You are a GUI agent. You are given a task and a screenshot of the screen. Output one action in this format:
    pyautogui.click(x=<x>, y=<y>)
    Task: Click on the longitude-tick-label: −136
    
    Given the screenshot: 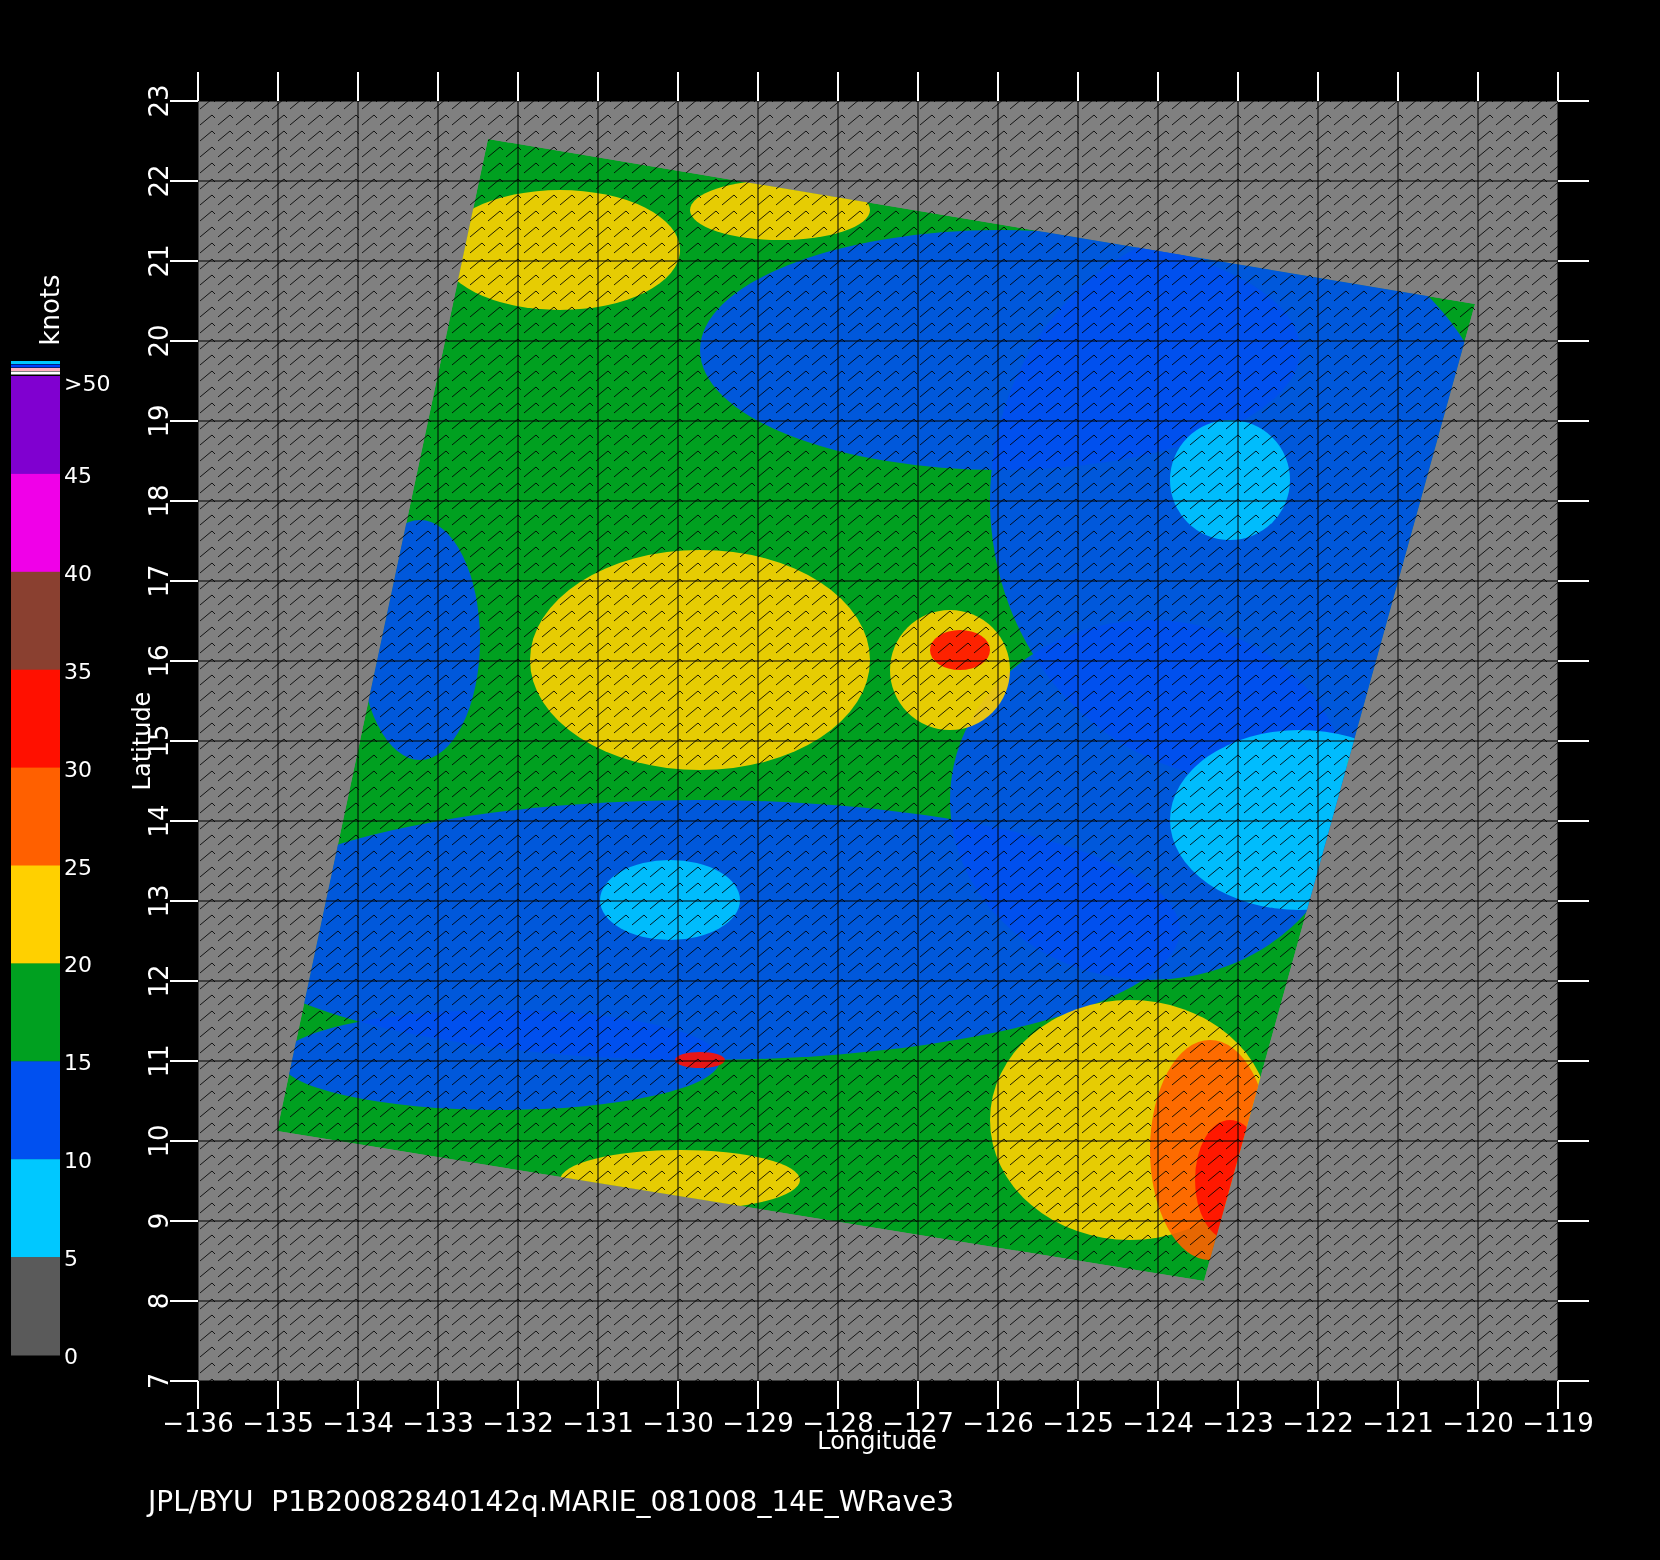 What is the action you would take?
    pyautogui.click(x=198, y=1423)
    